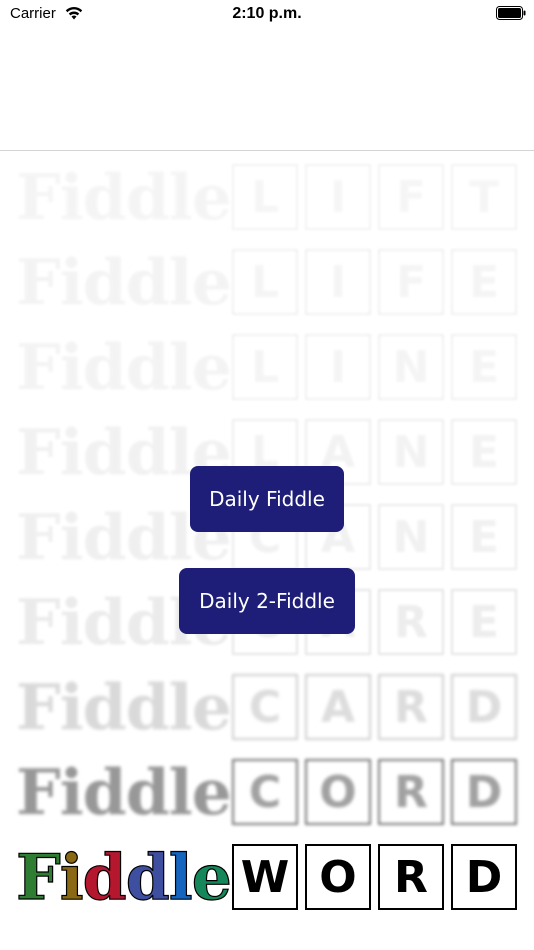 This screenshot has height=950, width=534. Describe the element at coordinates (338, 707) in the screenshot. I see `letter-tile: A` at that location.